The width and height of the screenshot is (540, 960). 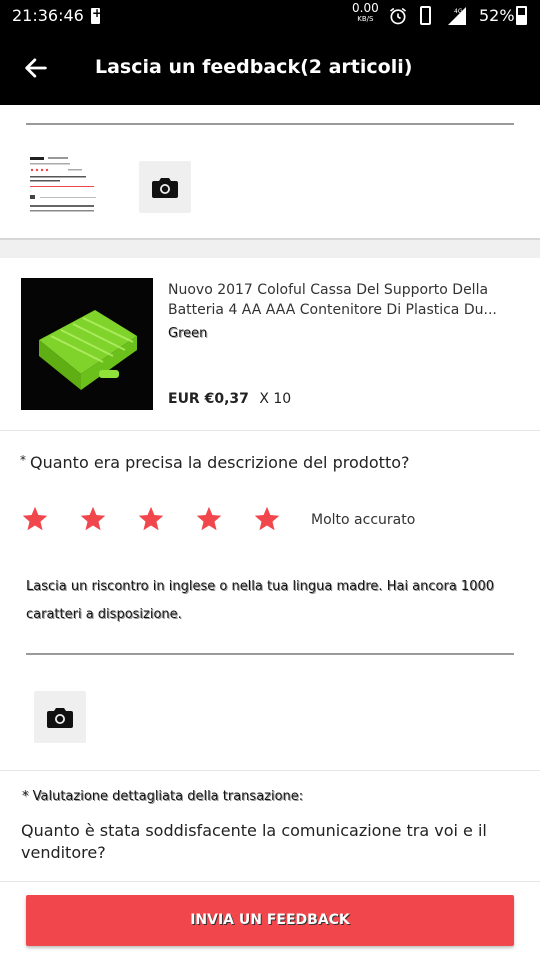 I want to click on feedback-input-underline, so click(x=270, y=654).